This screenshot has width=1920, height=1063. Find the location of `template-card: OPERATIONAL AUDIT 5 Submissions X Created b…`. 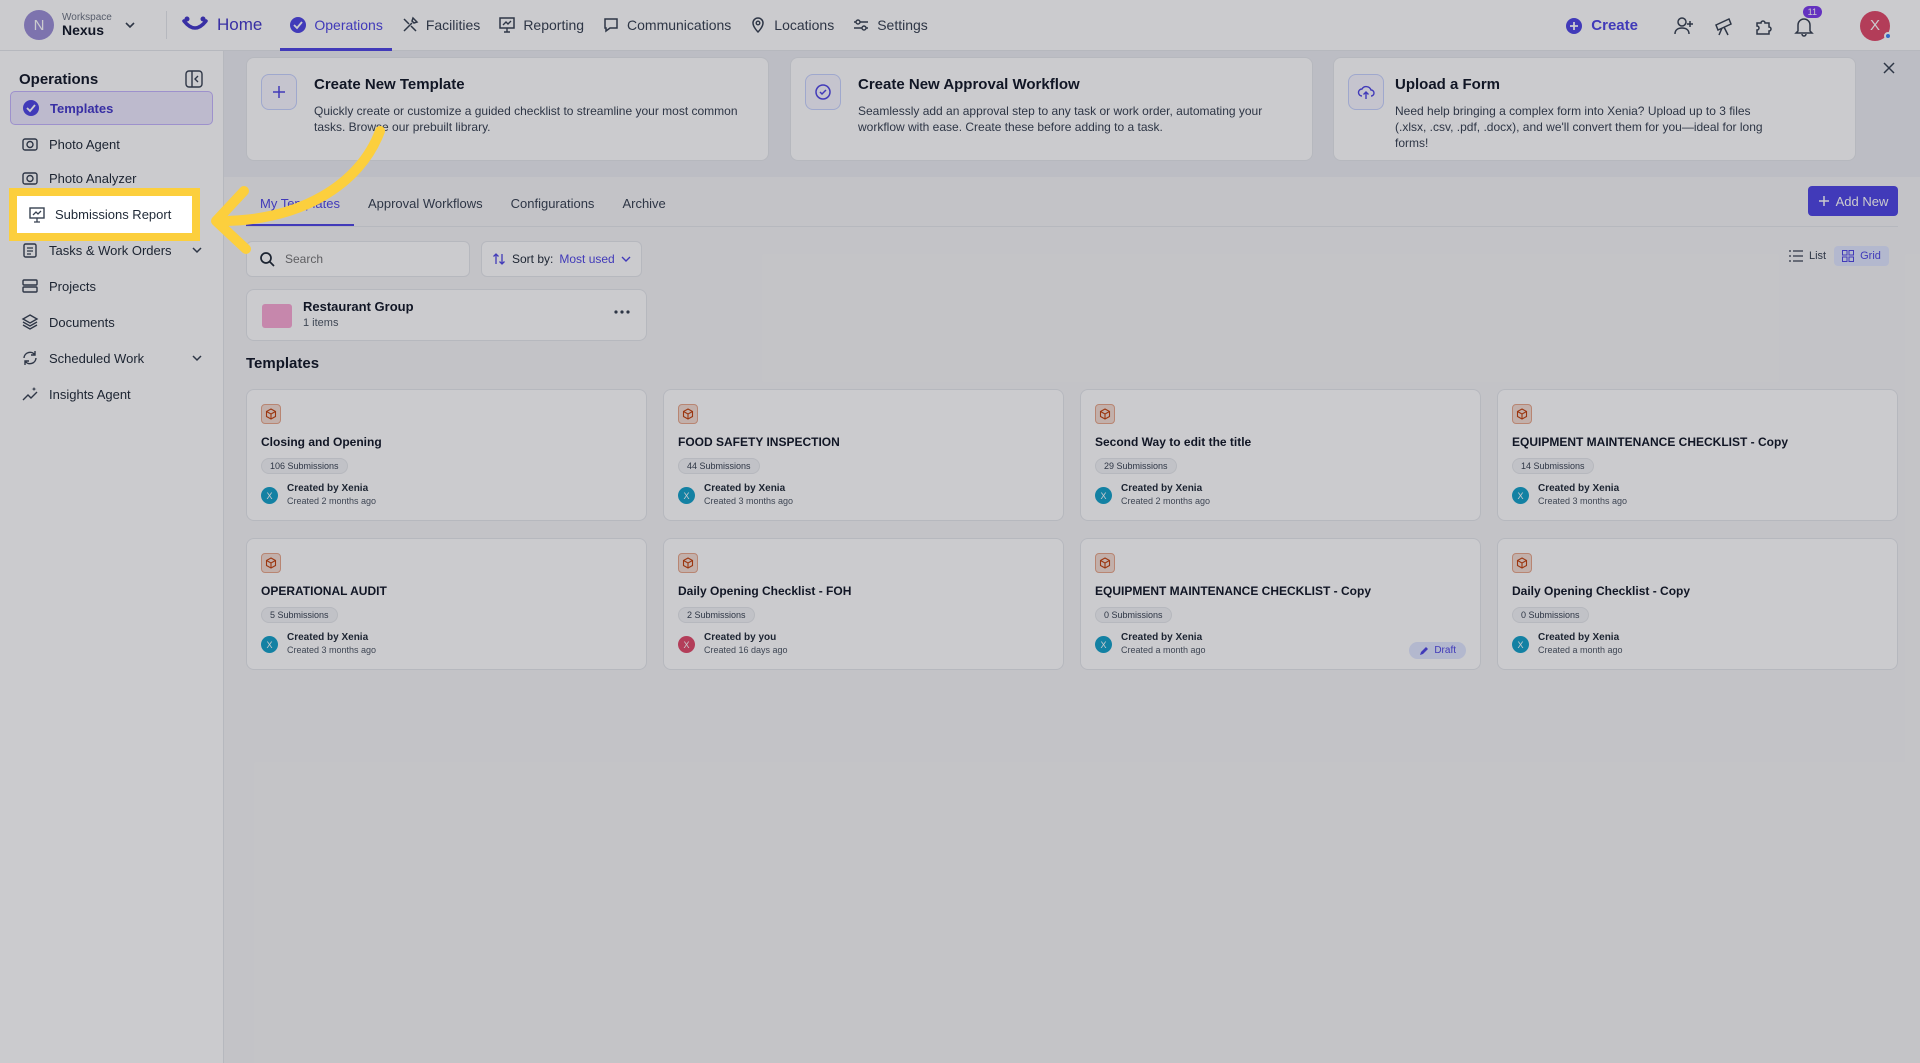

template-card: OPERATIONAL AUDIT 5 Submissions X Created b… is located at coordinates (446, 604).